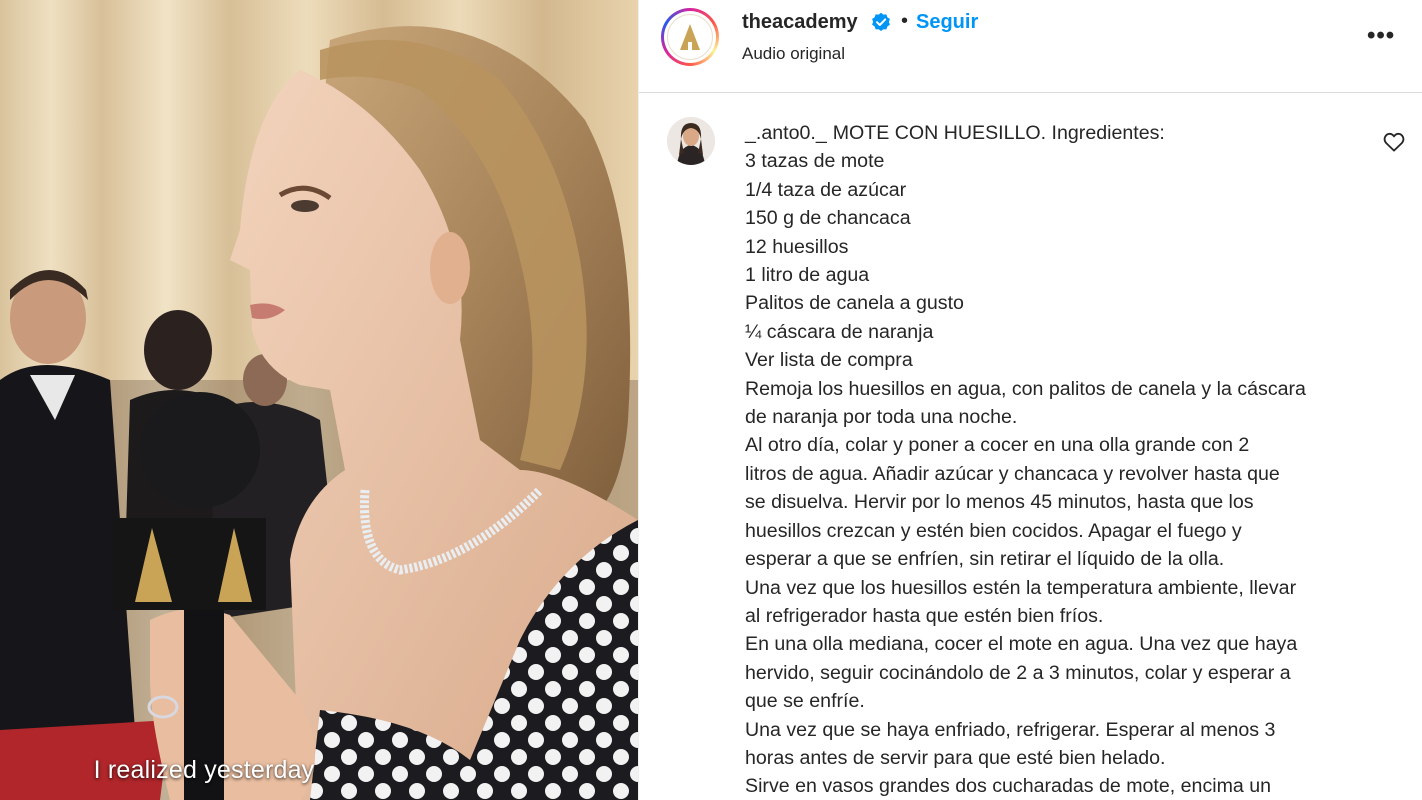  What do you see at coordinates (793, 54) in the screenshot?
I see `audio-label: Audio original` at bounding box center [793, 54].